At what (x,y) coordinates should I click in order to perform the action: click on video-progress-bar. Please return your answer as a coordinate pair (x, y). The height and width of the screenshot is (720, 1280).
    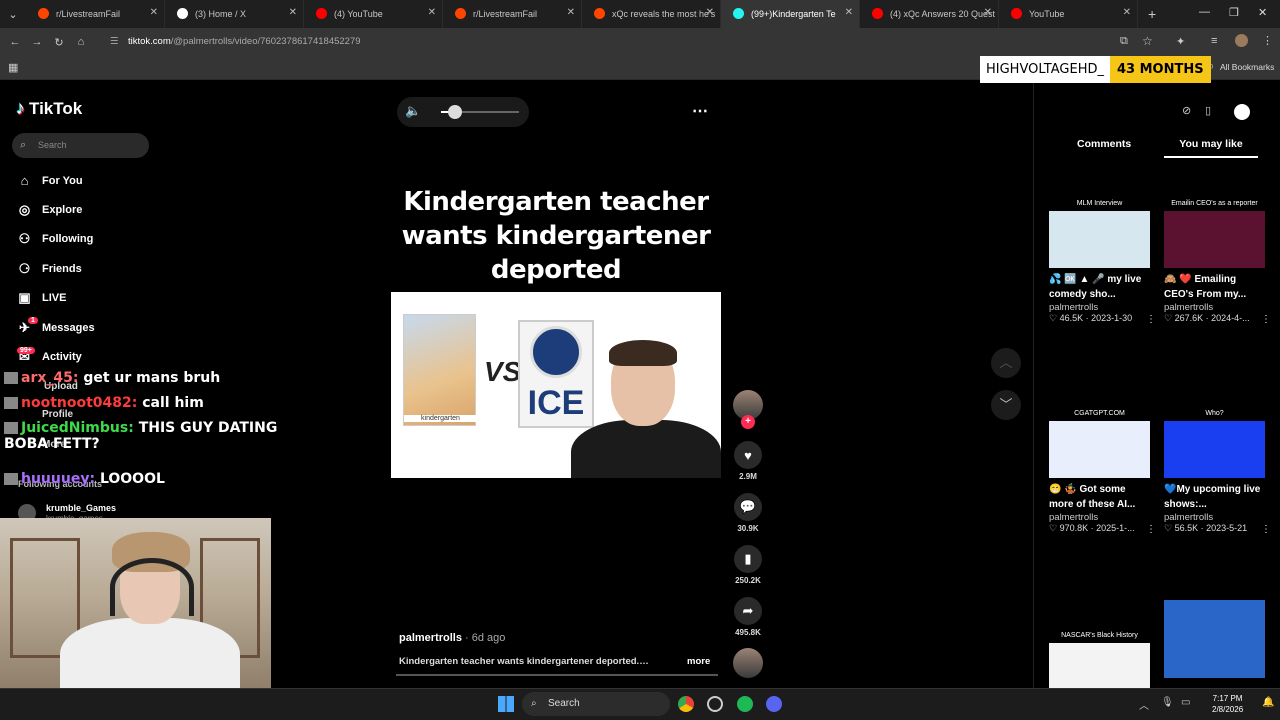
    Looking at the image, I should click on (557, 675).